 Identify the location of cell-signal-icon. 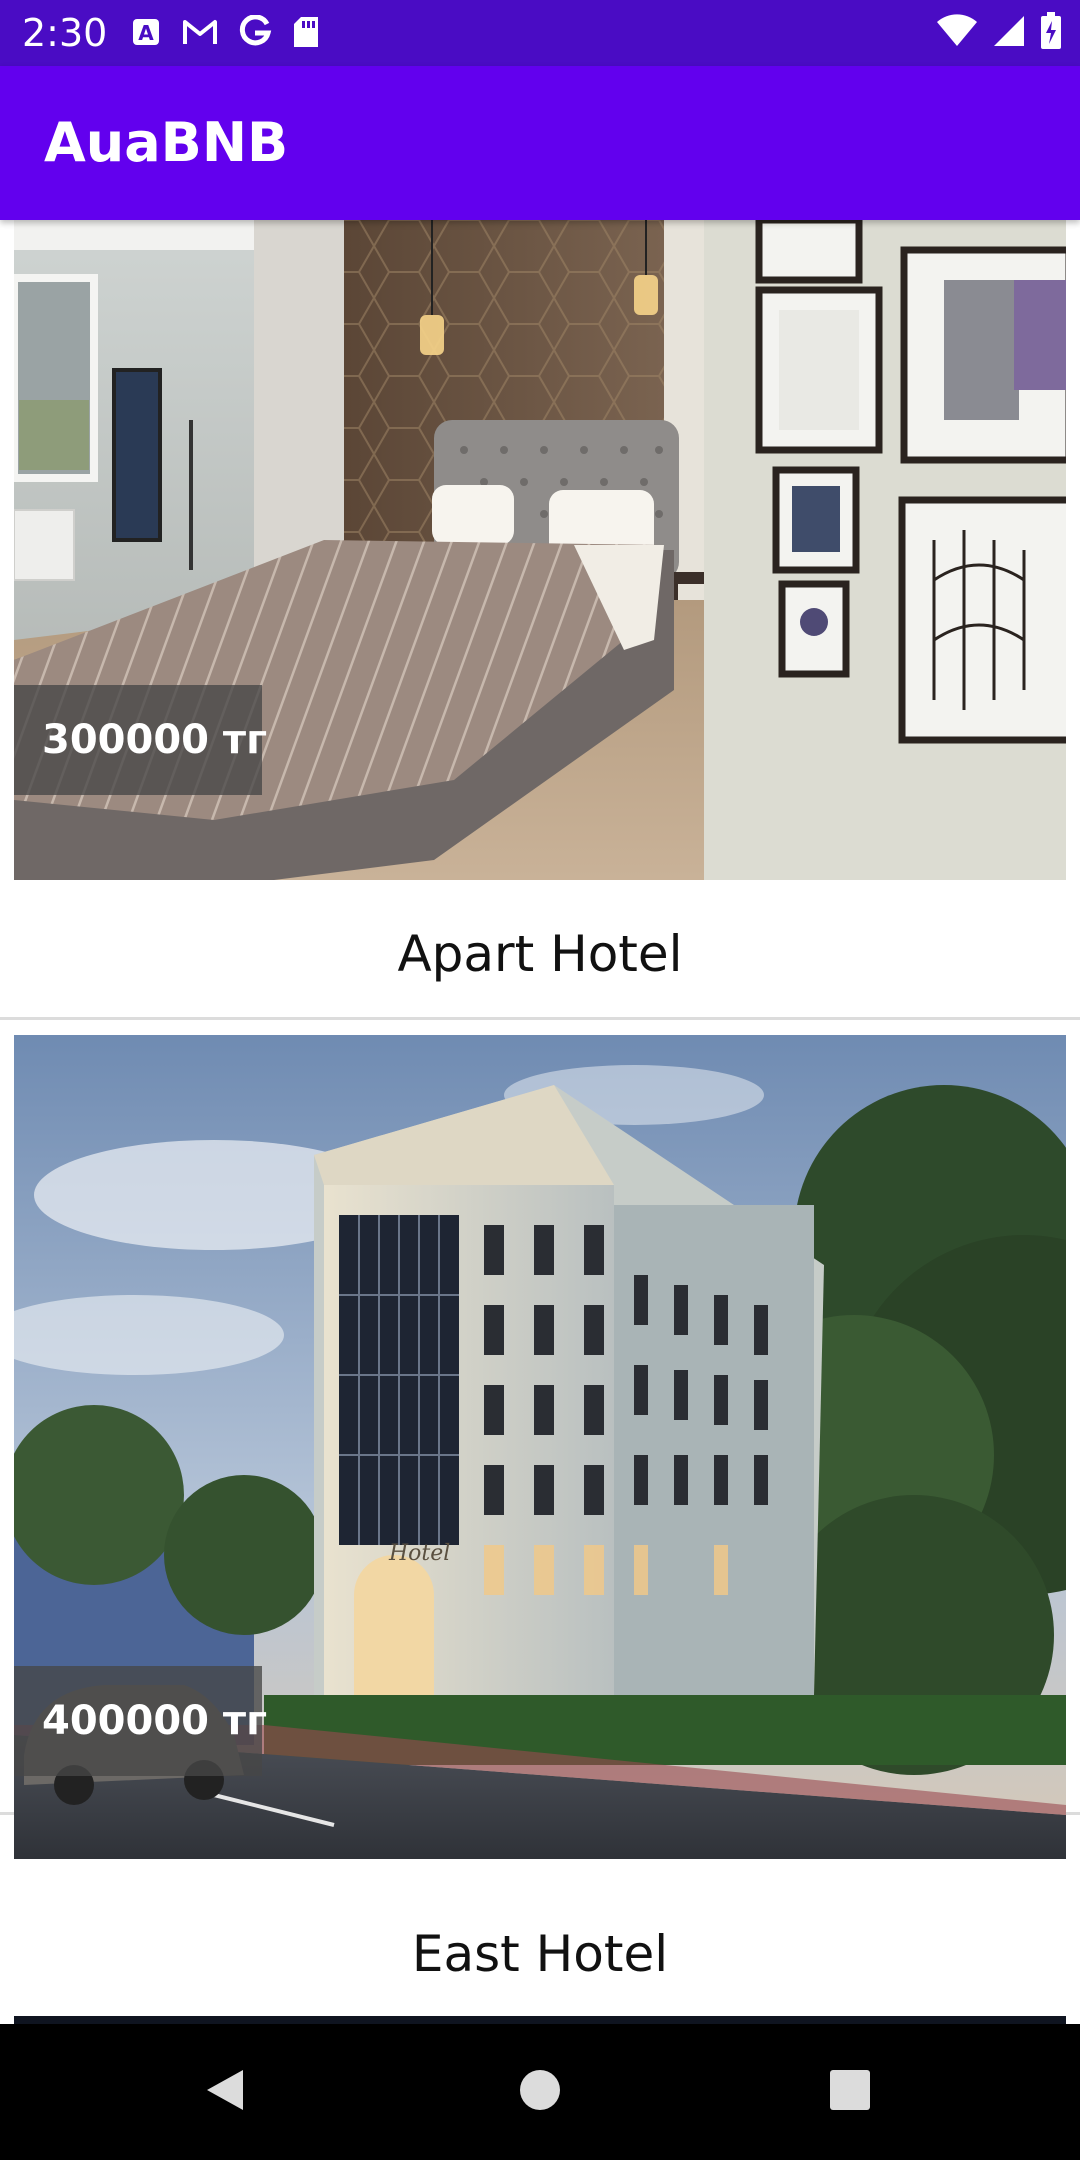
(1009, 33).